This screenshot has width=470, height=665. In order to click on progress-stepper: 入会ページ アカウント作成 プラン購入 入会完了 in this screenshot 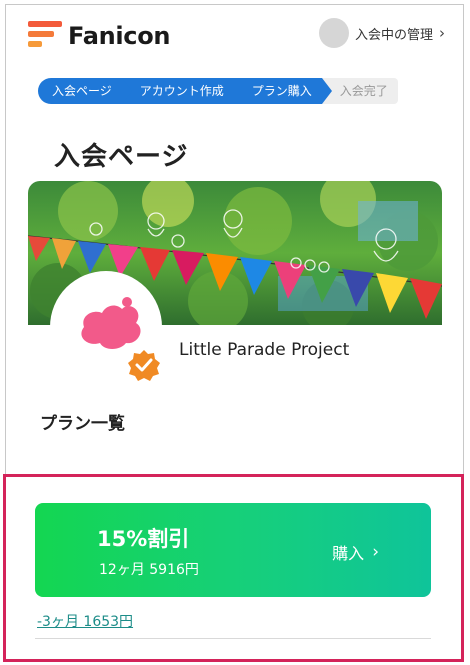, I will do `click(218, 91)`.